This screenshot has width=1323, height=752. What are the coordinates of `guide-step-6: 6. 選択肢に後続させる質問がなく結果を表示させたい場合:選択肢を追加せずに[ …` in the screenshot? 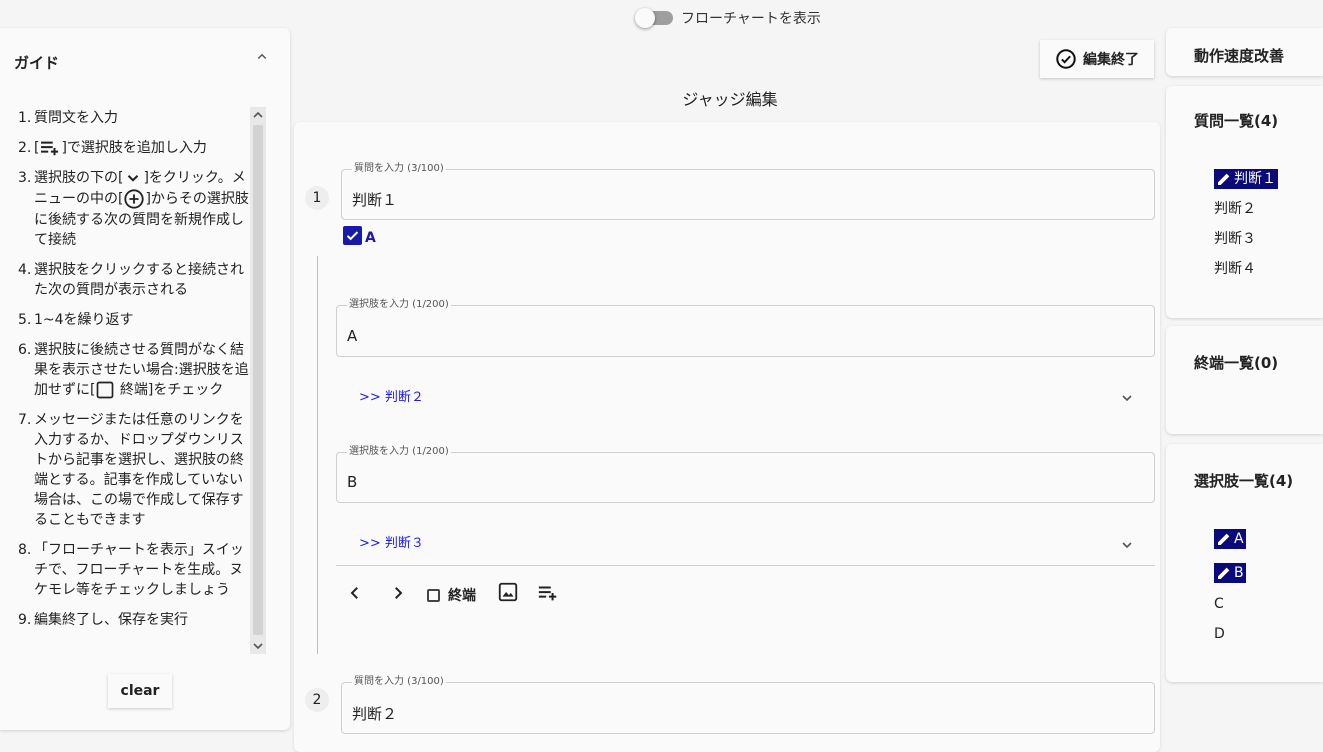 It's located at (134, 370).